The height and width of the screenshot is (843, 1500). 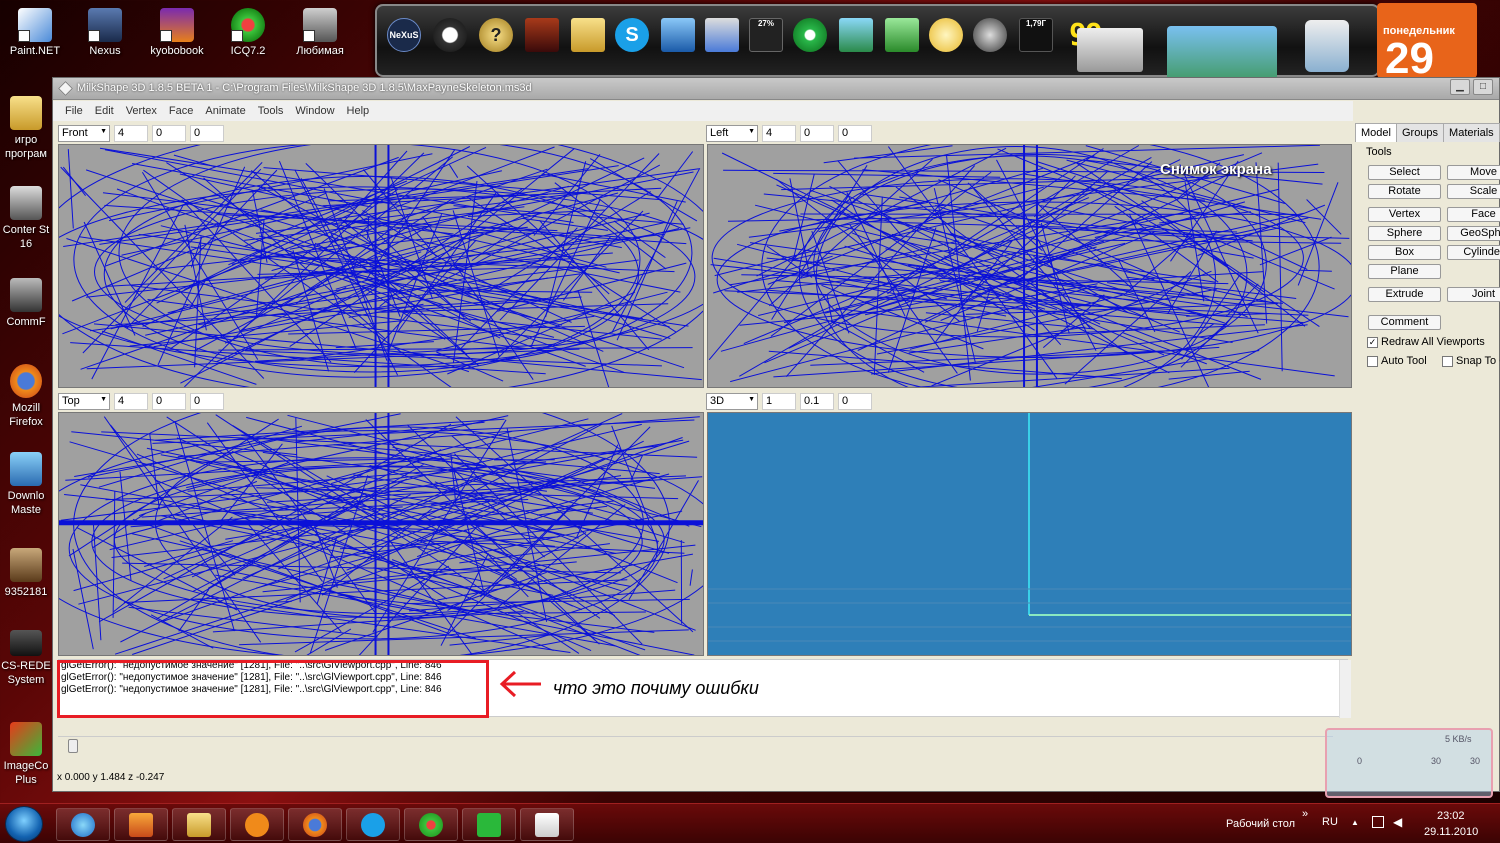 I want to click on menu-help: Help, so click(x=358, y=111).